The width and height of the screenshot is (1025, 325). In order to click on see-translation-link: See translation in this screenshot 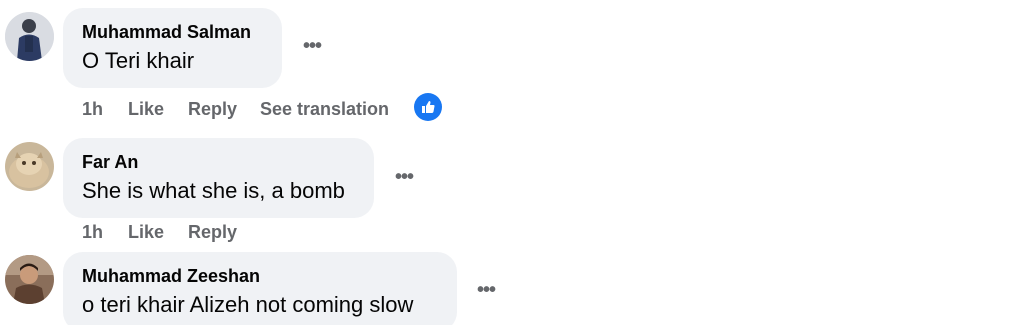, I will do `click(324, 109)`.